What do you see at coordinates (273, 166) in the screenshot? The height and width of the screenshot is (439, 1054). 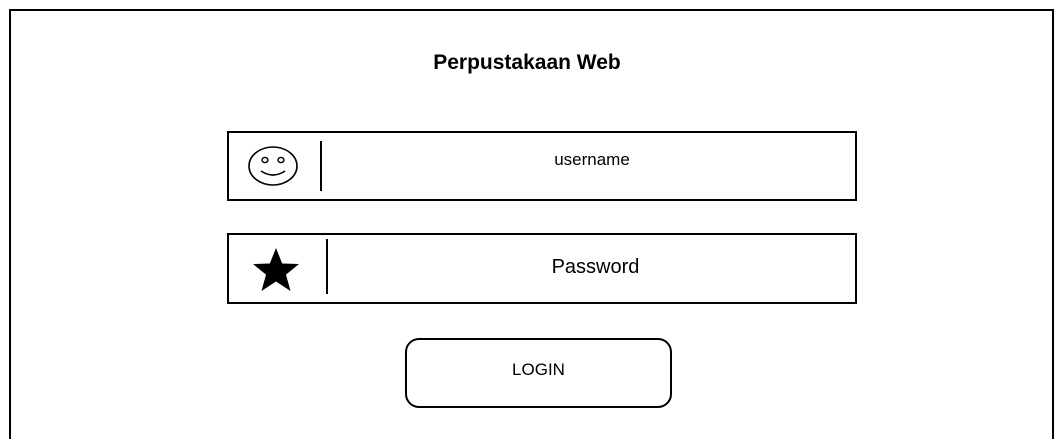 I see `smiley-face-icon` at bounding box center [273, 166].